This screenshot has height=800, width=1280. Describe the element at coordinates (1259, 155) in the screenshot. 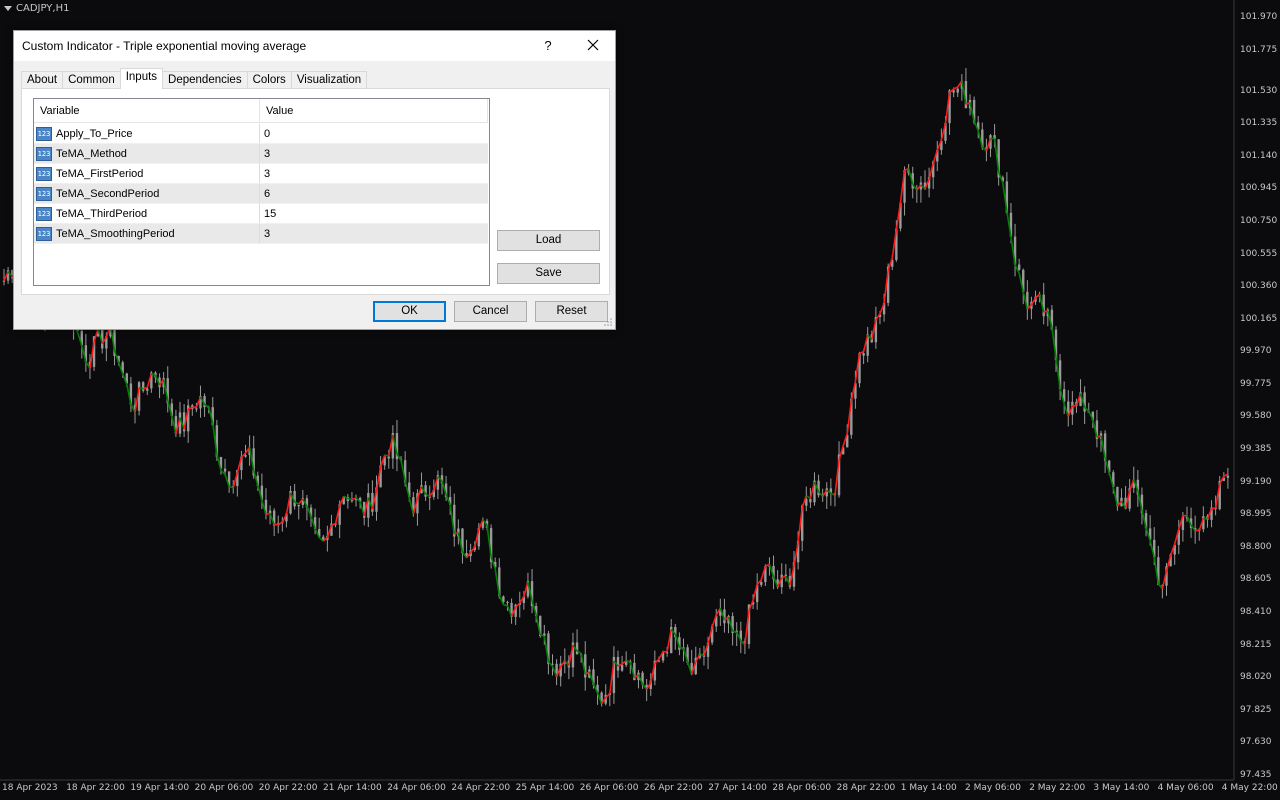

I see `price-tick-label: 101.140` at that location.